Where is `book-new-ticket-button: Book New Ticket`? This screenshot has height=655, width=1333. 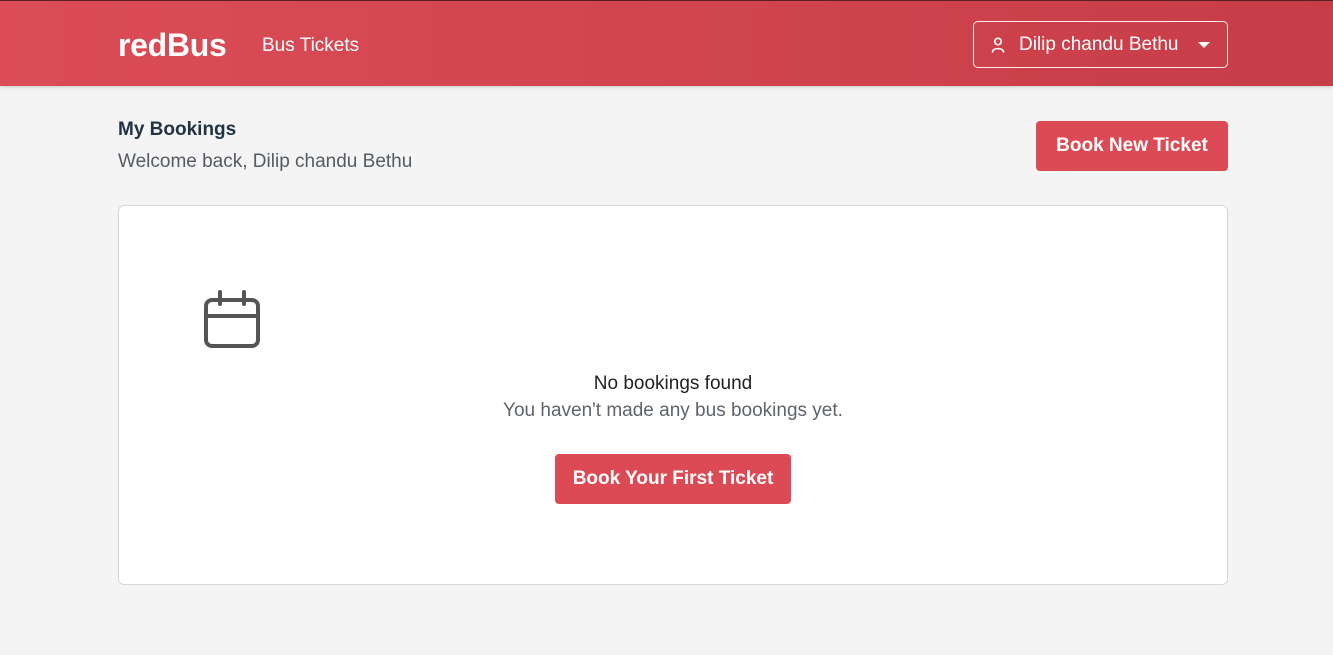
book-new-ticket-button: Book New Ticket is located at coordinates (1132, 146).